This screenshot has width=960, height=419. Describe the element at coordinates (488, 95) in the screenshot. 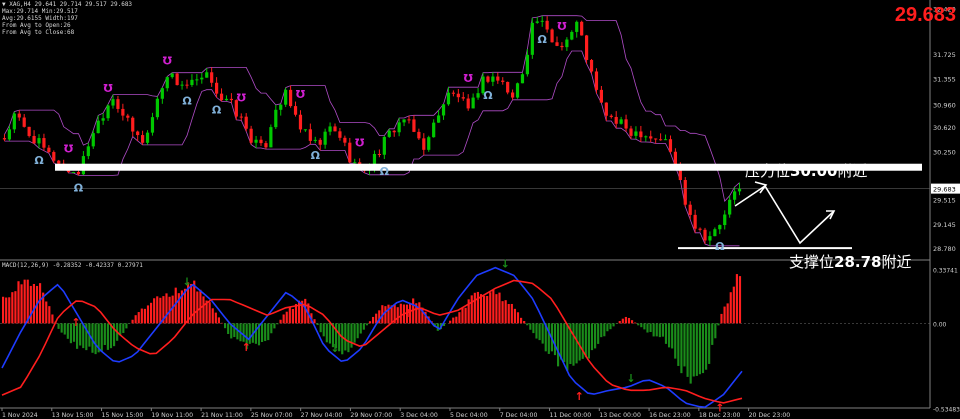

I see `fractal-down-icon: Ω` at that location.